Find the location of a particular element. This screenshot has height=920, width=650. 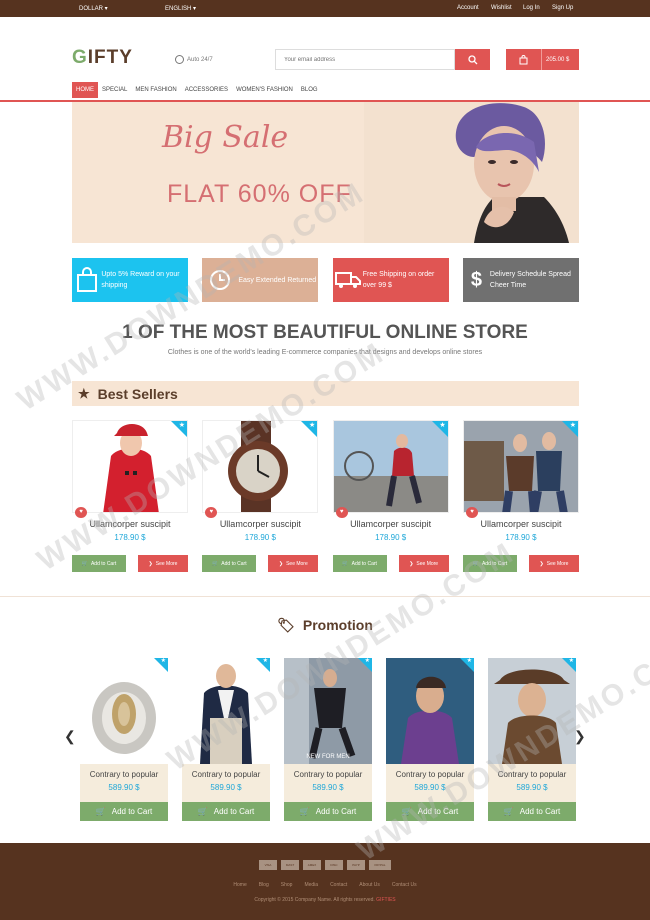

hero-banner: Big Sale FLAT 60% OFF is located at coordinates (325, 172).